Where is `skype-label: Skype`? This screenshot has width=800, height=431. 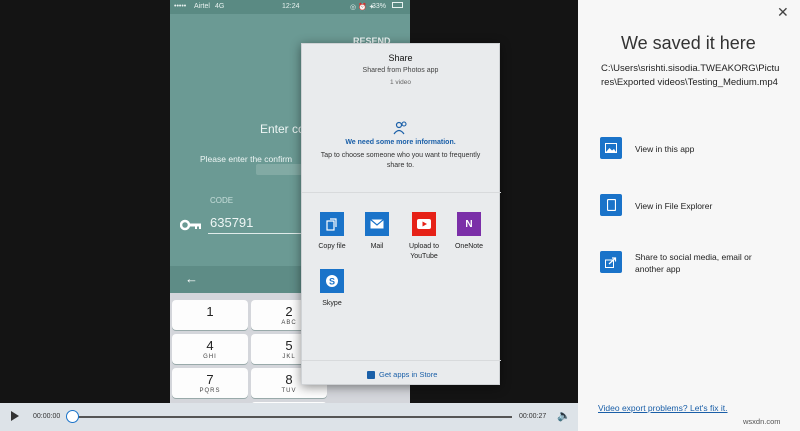 skype-label: Skype is located at coordinates (332, 303).